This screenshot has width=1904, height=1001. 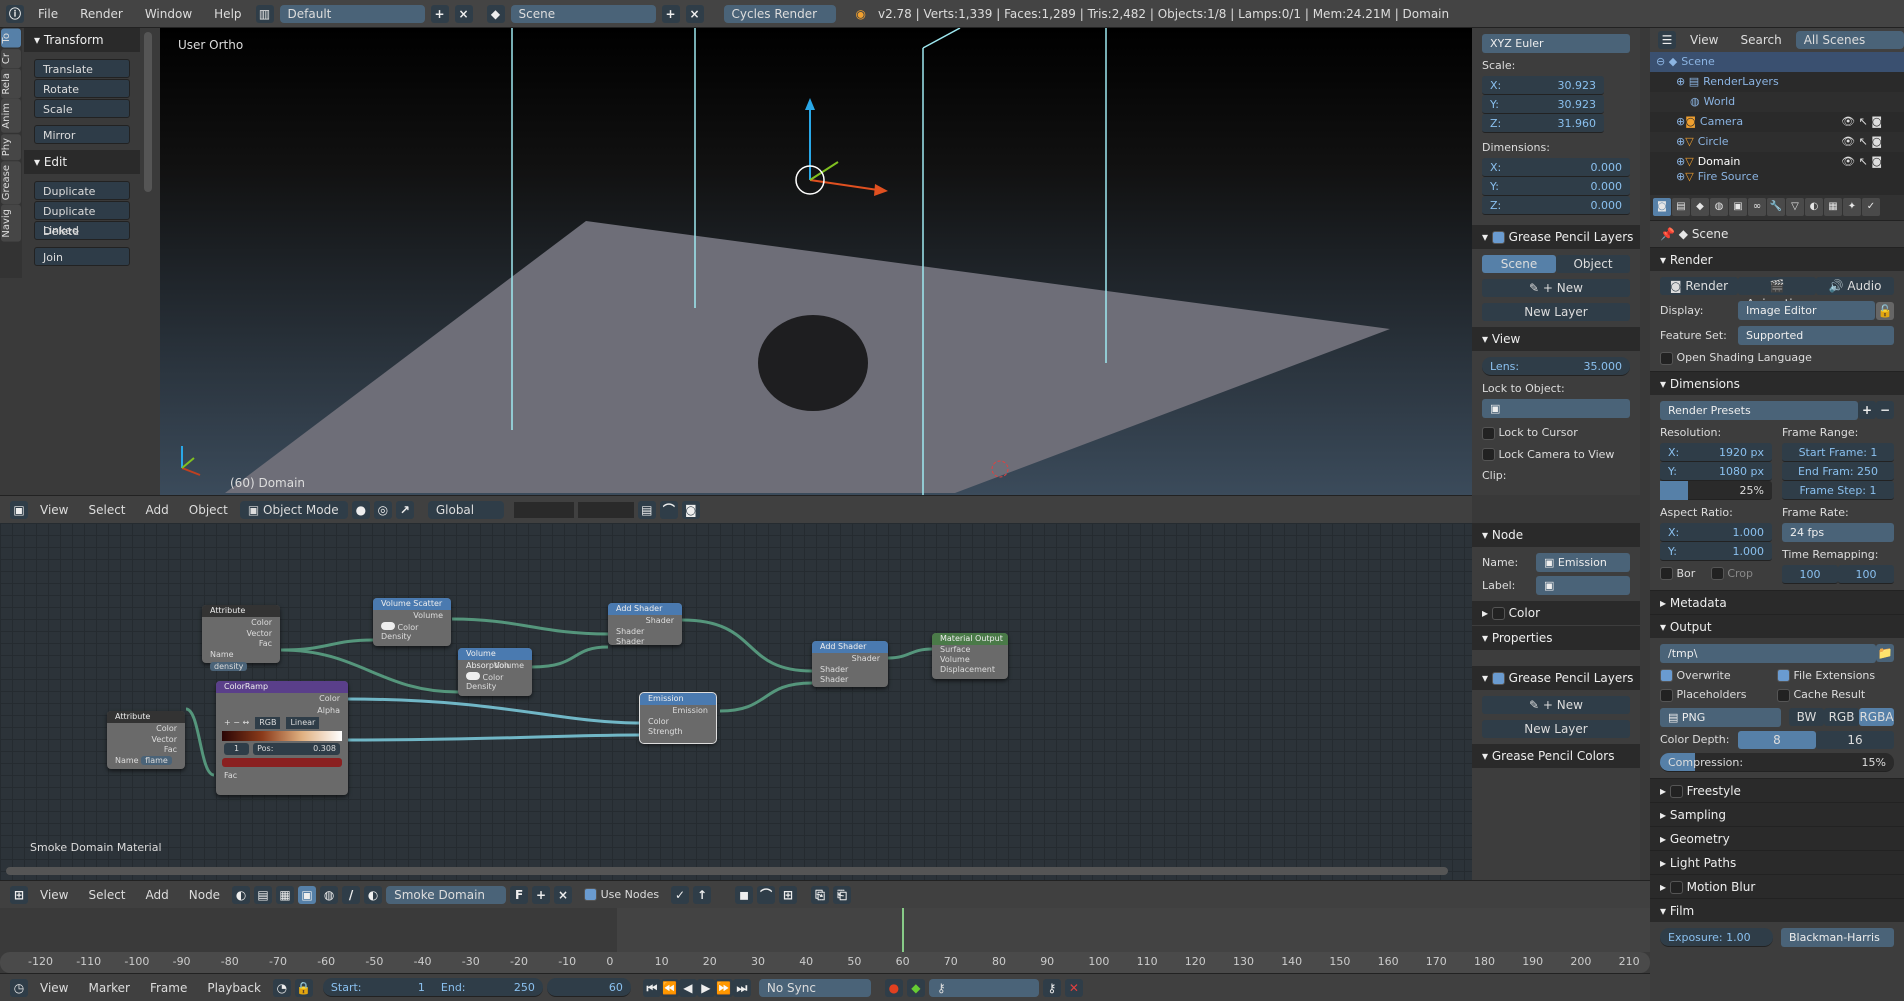 I want to click on menu-search: Search, so click(x=1760, y=40).